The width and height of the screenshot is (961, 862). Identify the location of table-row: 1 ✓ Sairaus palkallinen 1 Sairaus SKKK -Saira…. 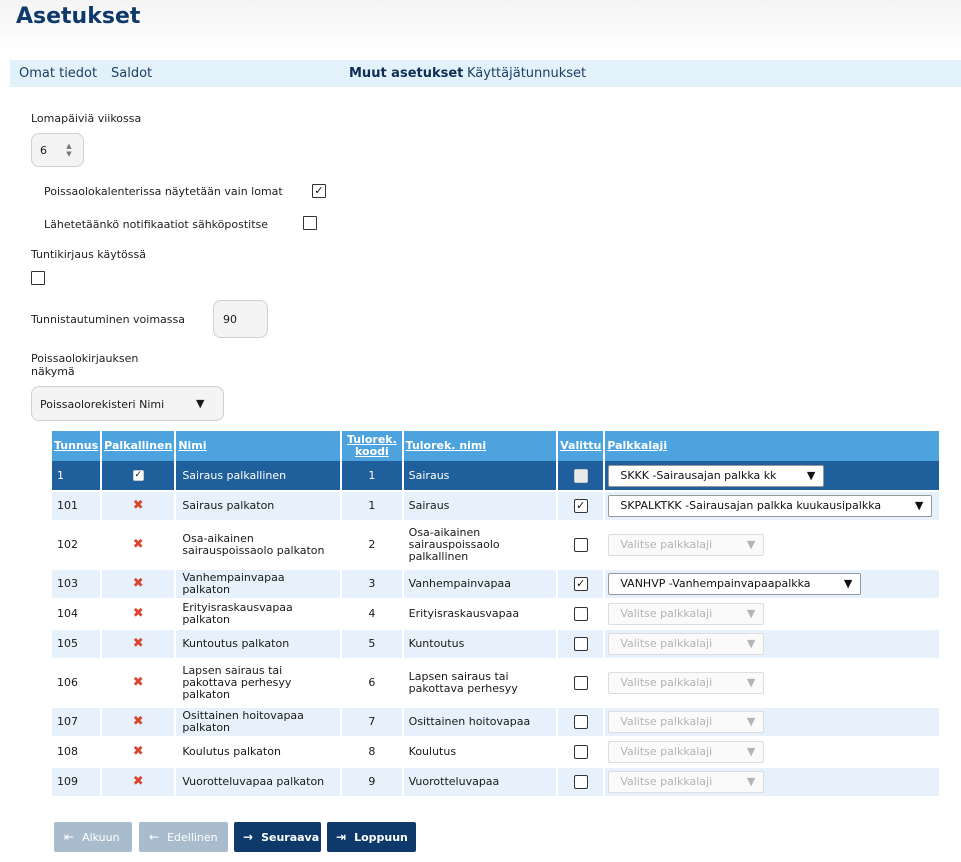
(496, 476).